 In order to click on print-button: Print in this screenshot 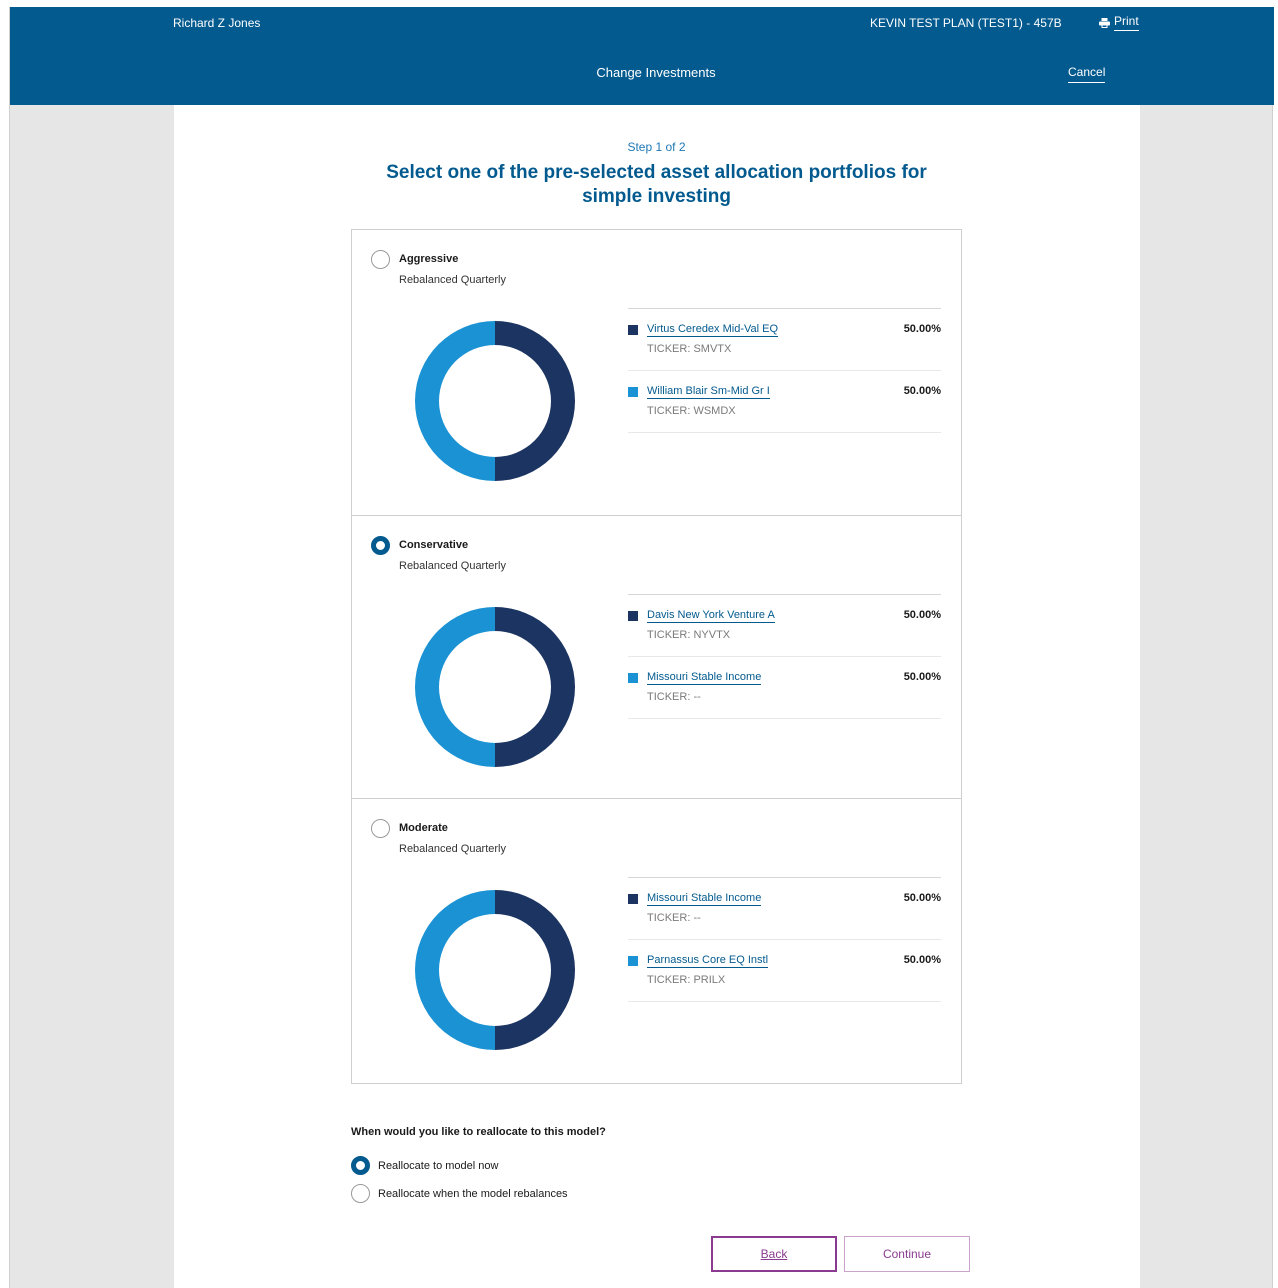, I will do `click(1119, 22)`.